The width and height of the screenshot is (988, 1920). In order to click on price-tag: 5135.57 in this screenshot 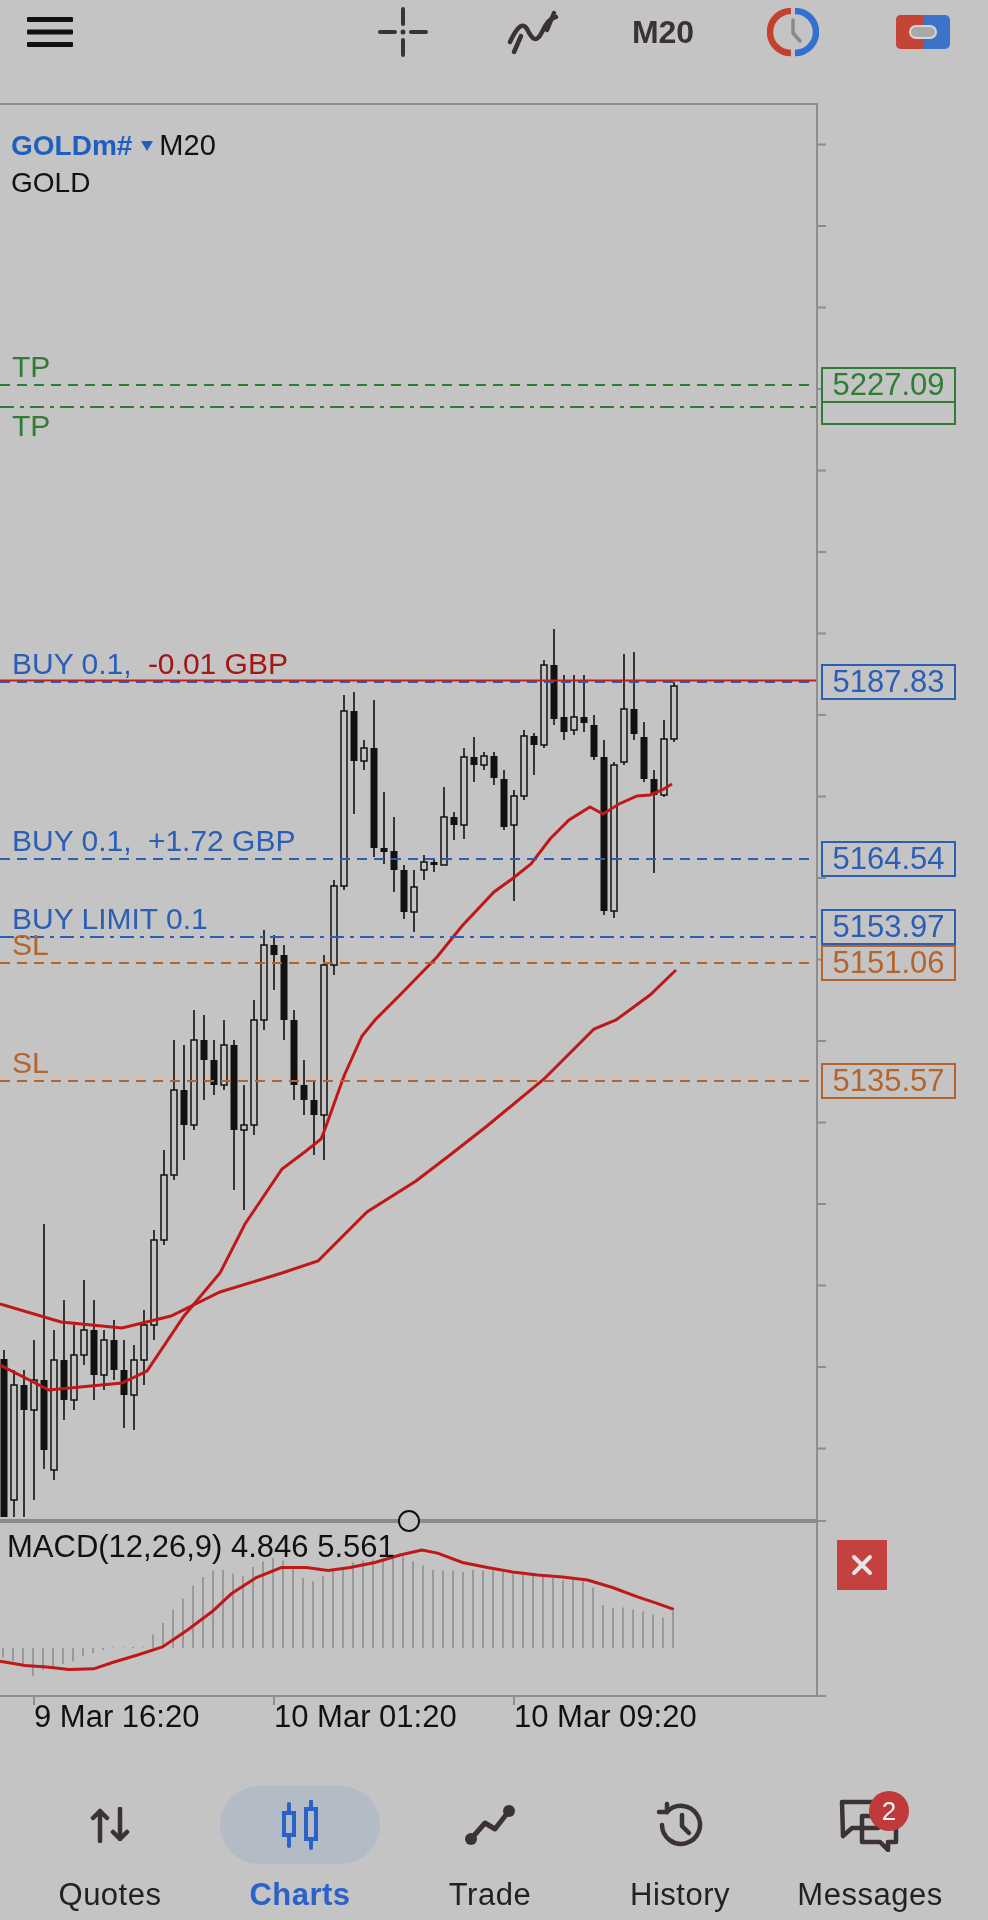, I will do `click(888, 1081)`.